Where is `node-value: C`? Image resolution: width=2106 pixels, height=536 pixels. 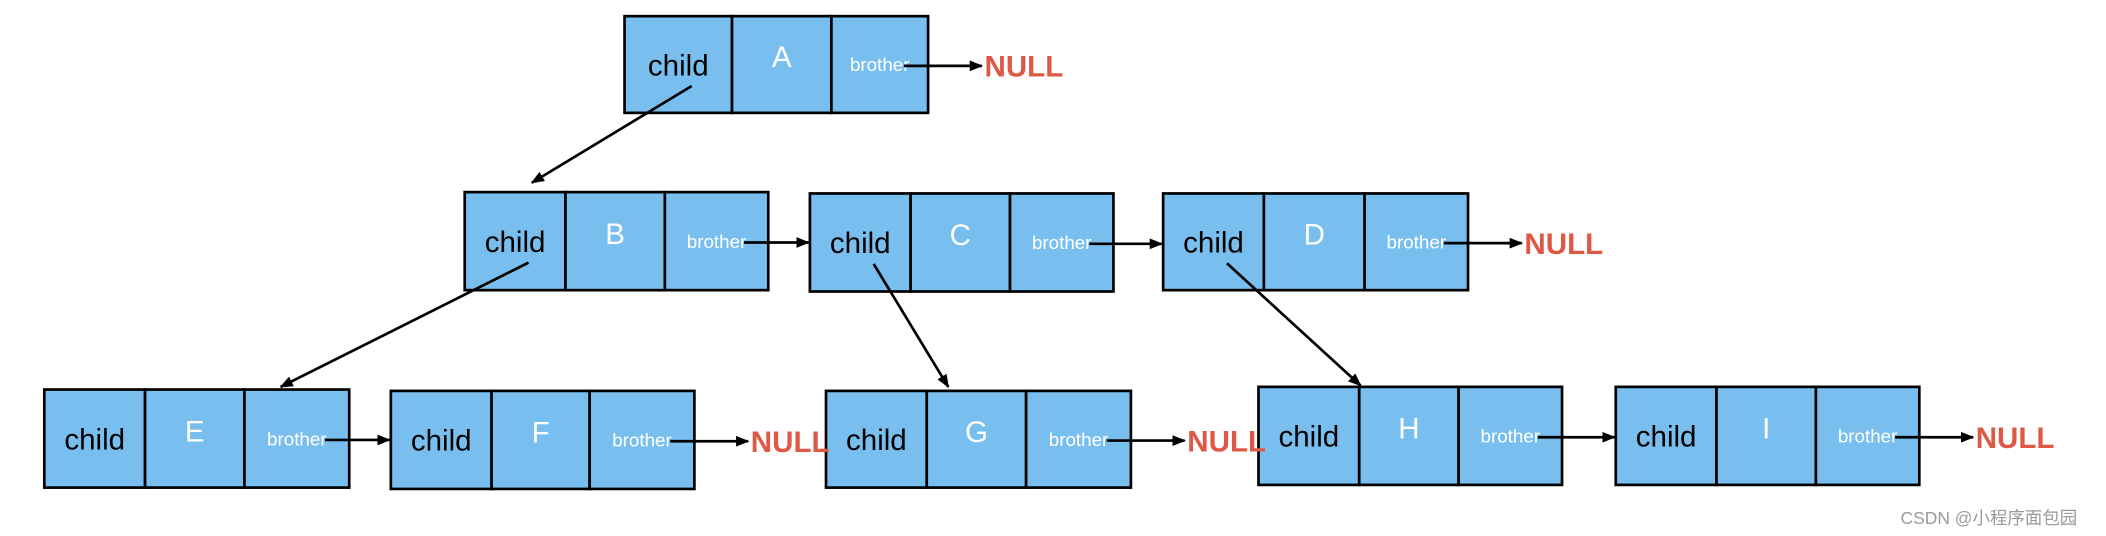 node-value: C is located at coordinates (960, 235).